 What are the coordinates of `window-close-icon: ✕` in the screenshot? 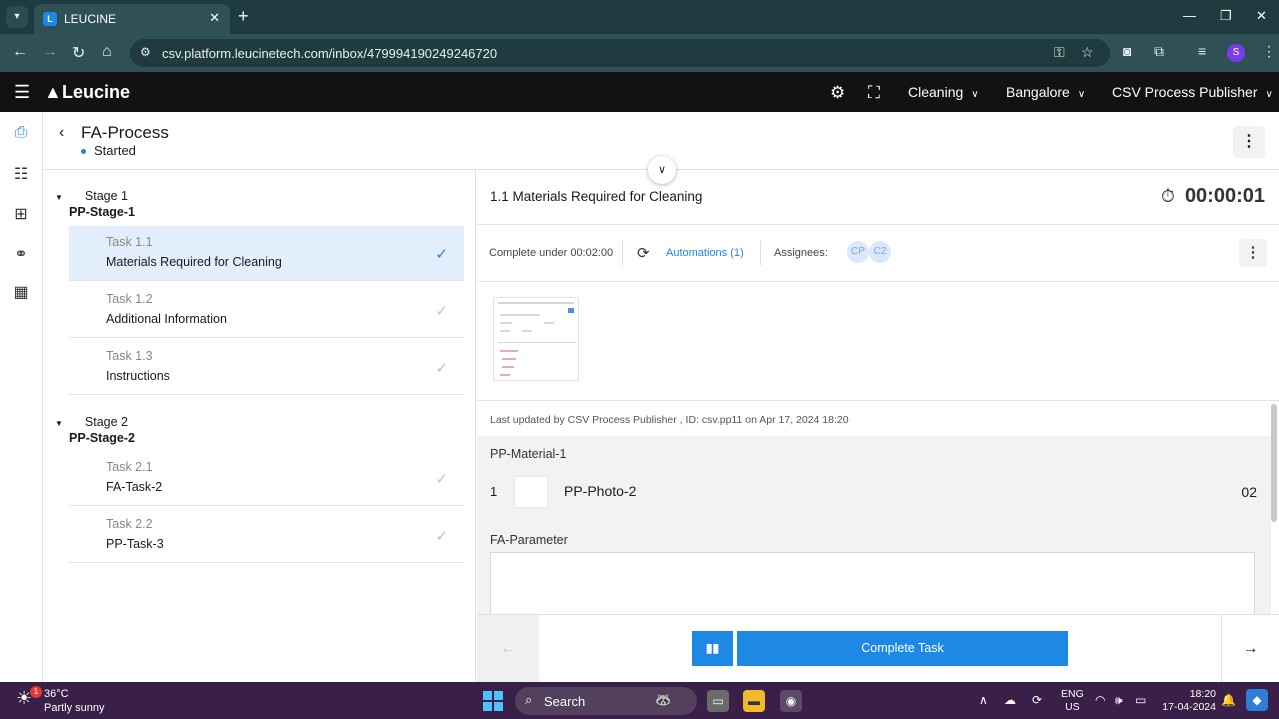 It's located at (1261, 16).